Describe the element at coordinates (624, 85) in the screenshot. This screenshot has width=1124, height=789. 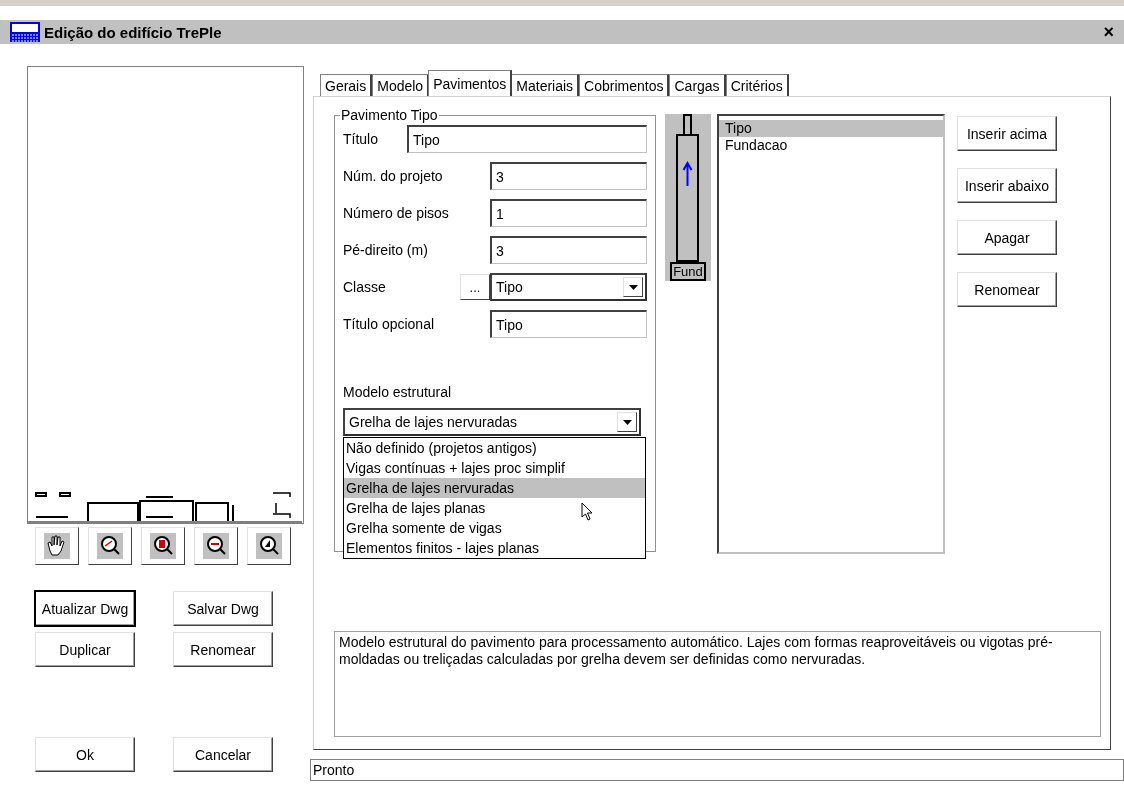
I see `tab: Cobrimentos` at that location.